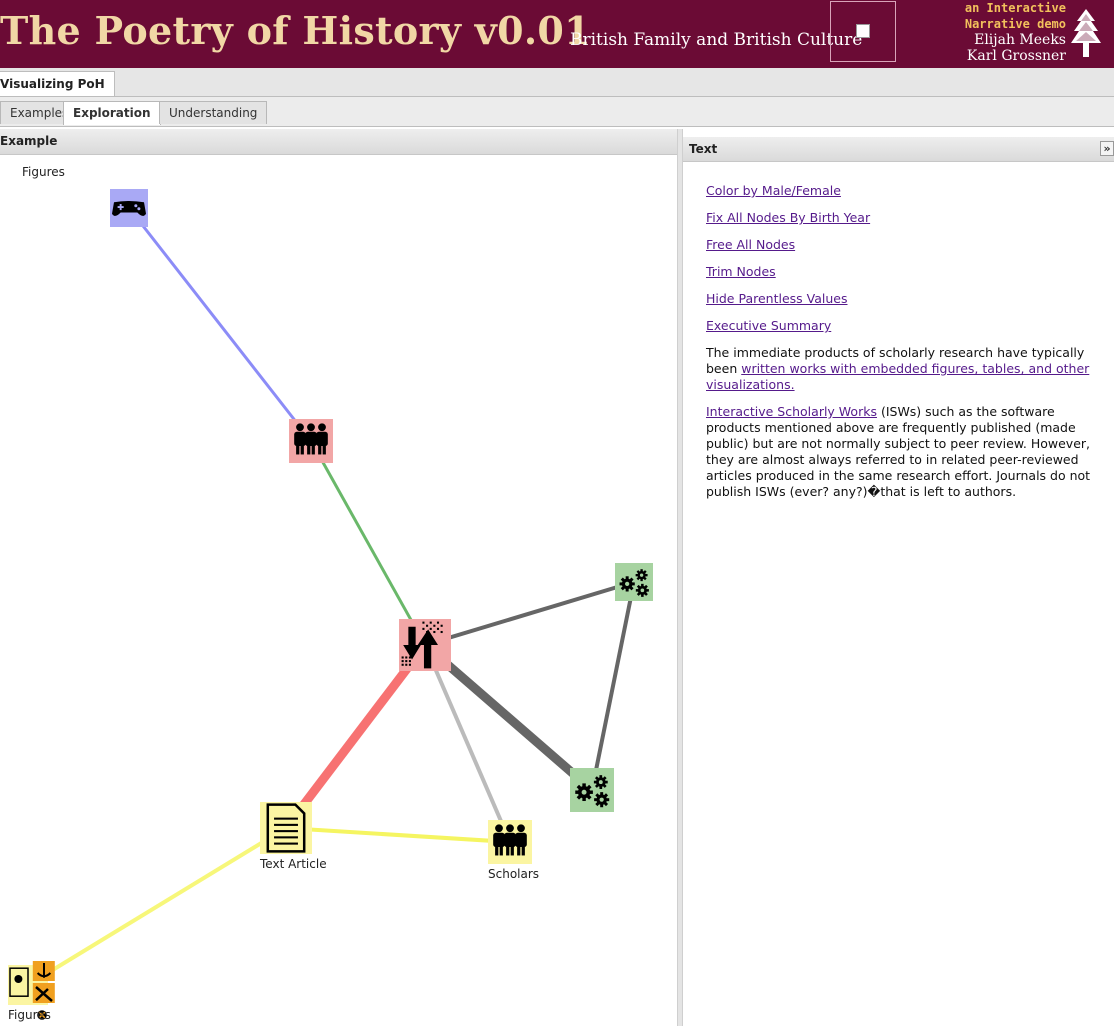 The height and width of the screenshot is (1026, 1114). Describe the element at coordinates (703, 149) in the screenshot. I see `text-panel-title: Text` at that location.